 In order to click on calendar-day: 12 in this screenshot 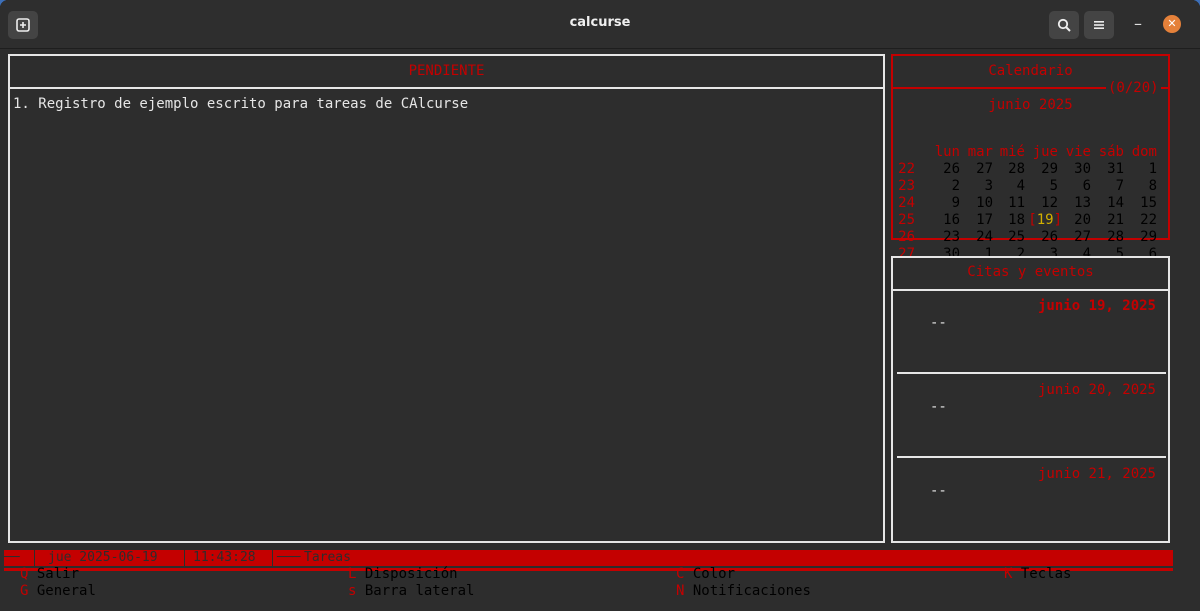, I will do `click(1043, 203)`.